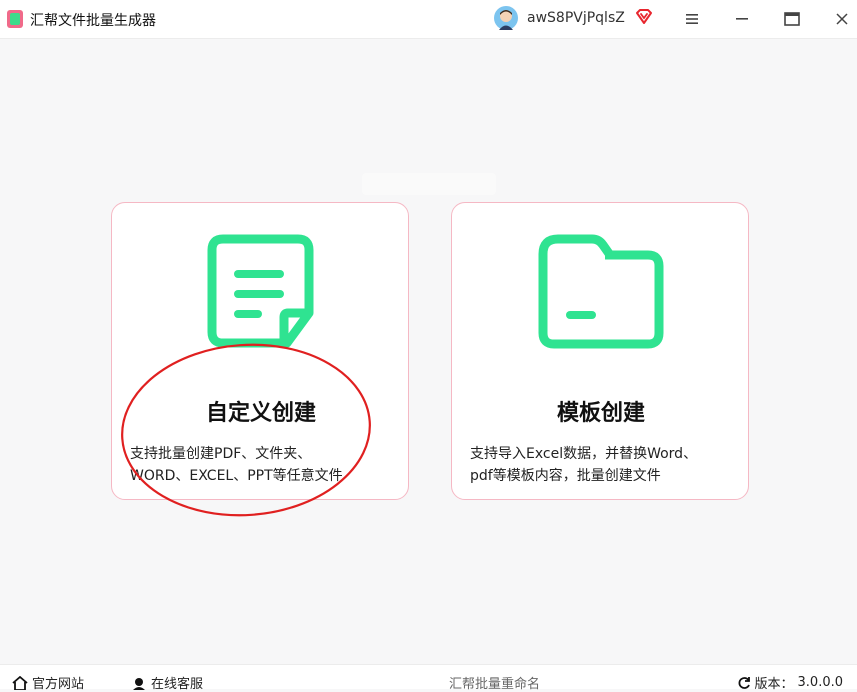  I want to click on username: awS8PVjPqlsZ, so click(576, 18).